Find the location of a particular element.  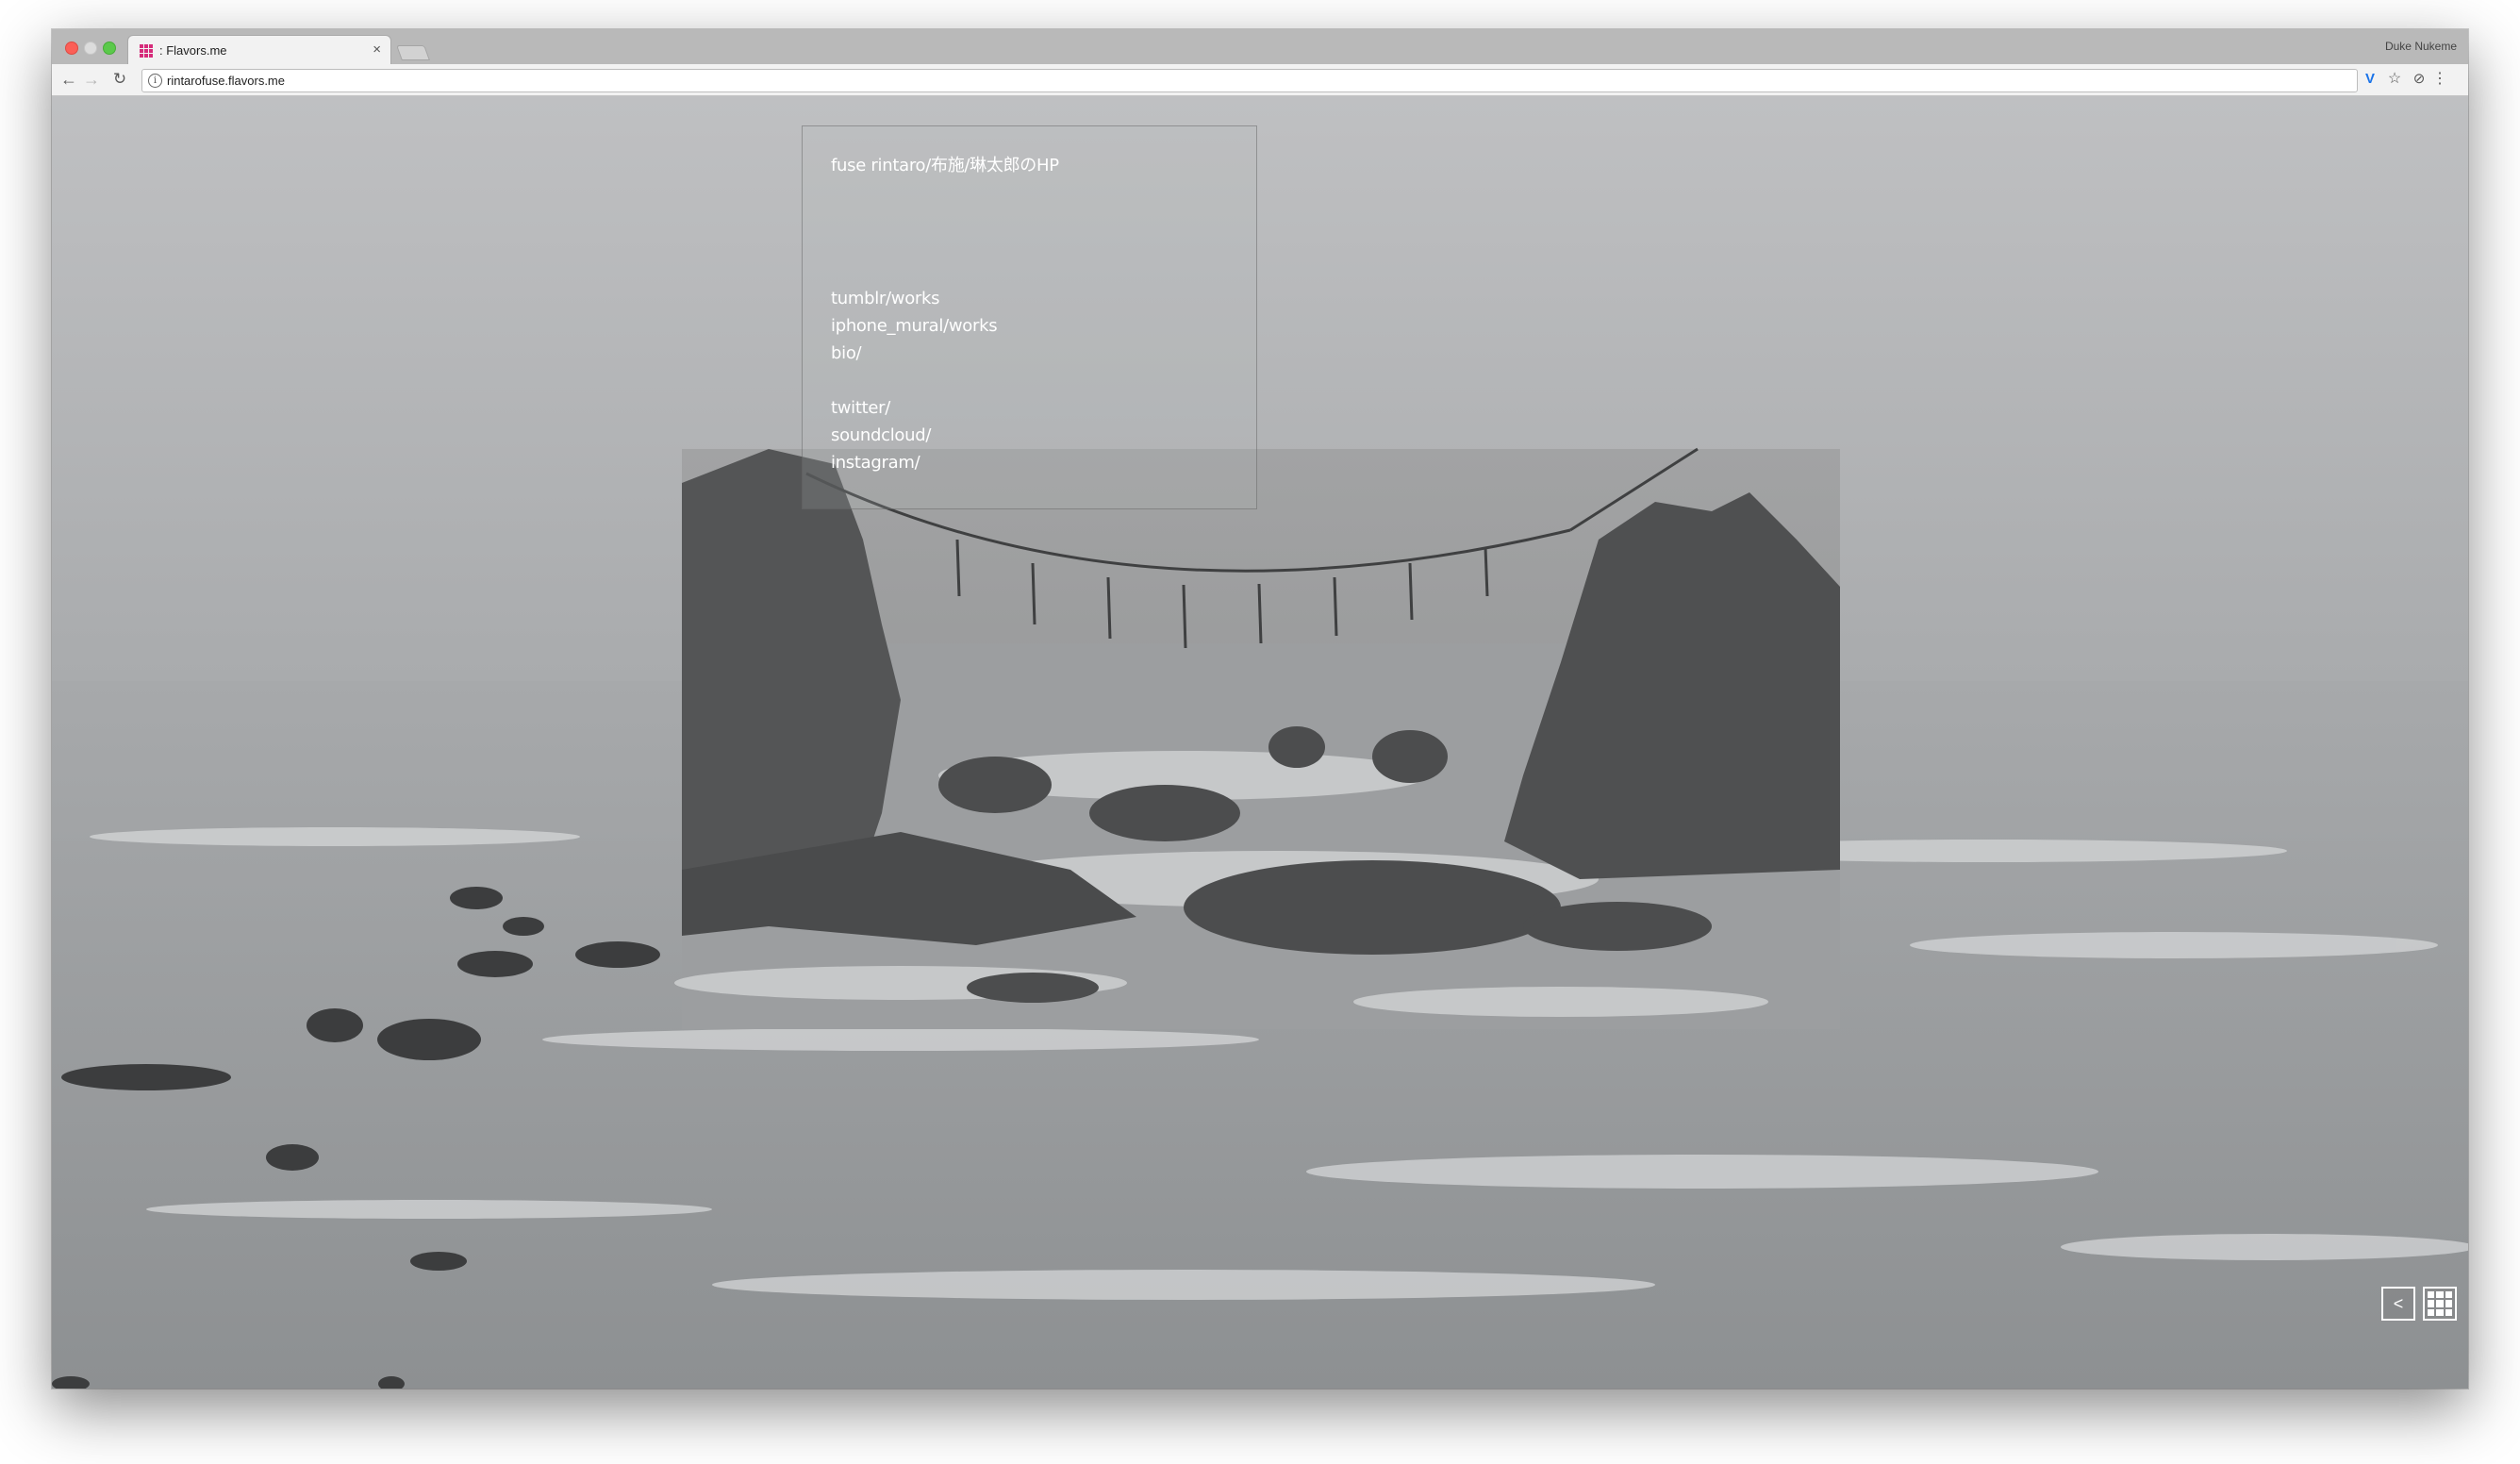

link-instagram: instagram/ is located at coordinates (875, 463).